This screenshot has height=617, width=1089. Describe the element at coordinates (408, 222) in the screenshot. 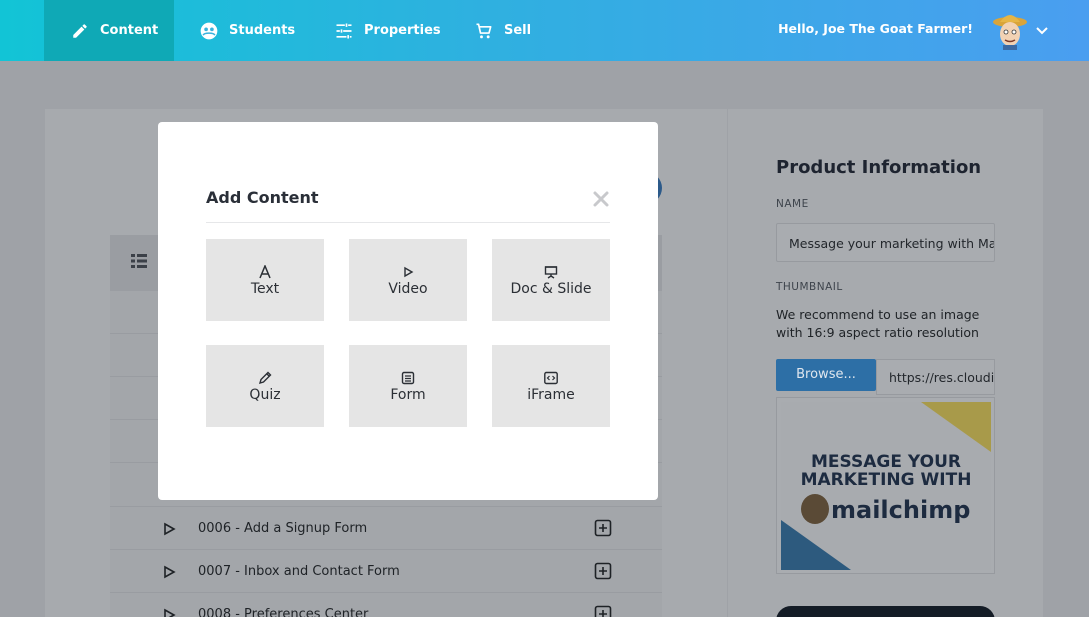

I see `modal-divider` at that location.